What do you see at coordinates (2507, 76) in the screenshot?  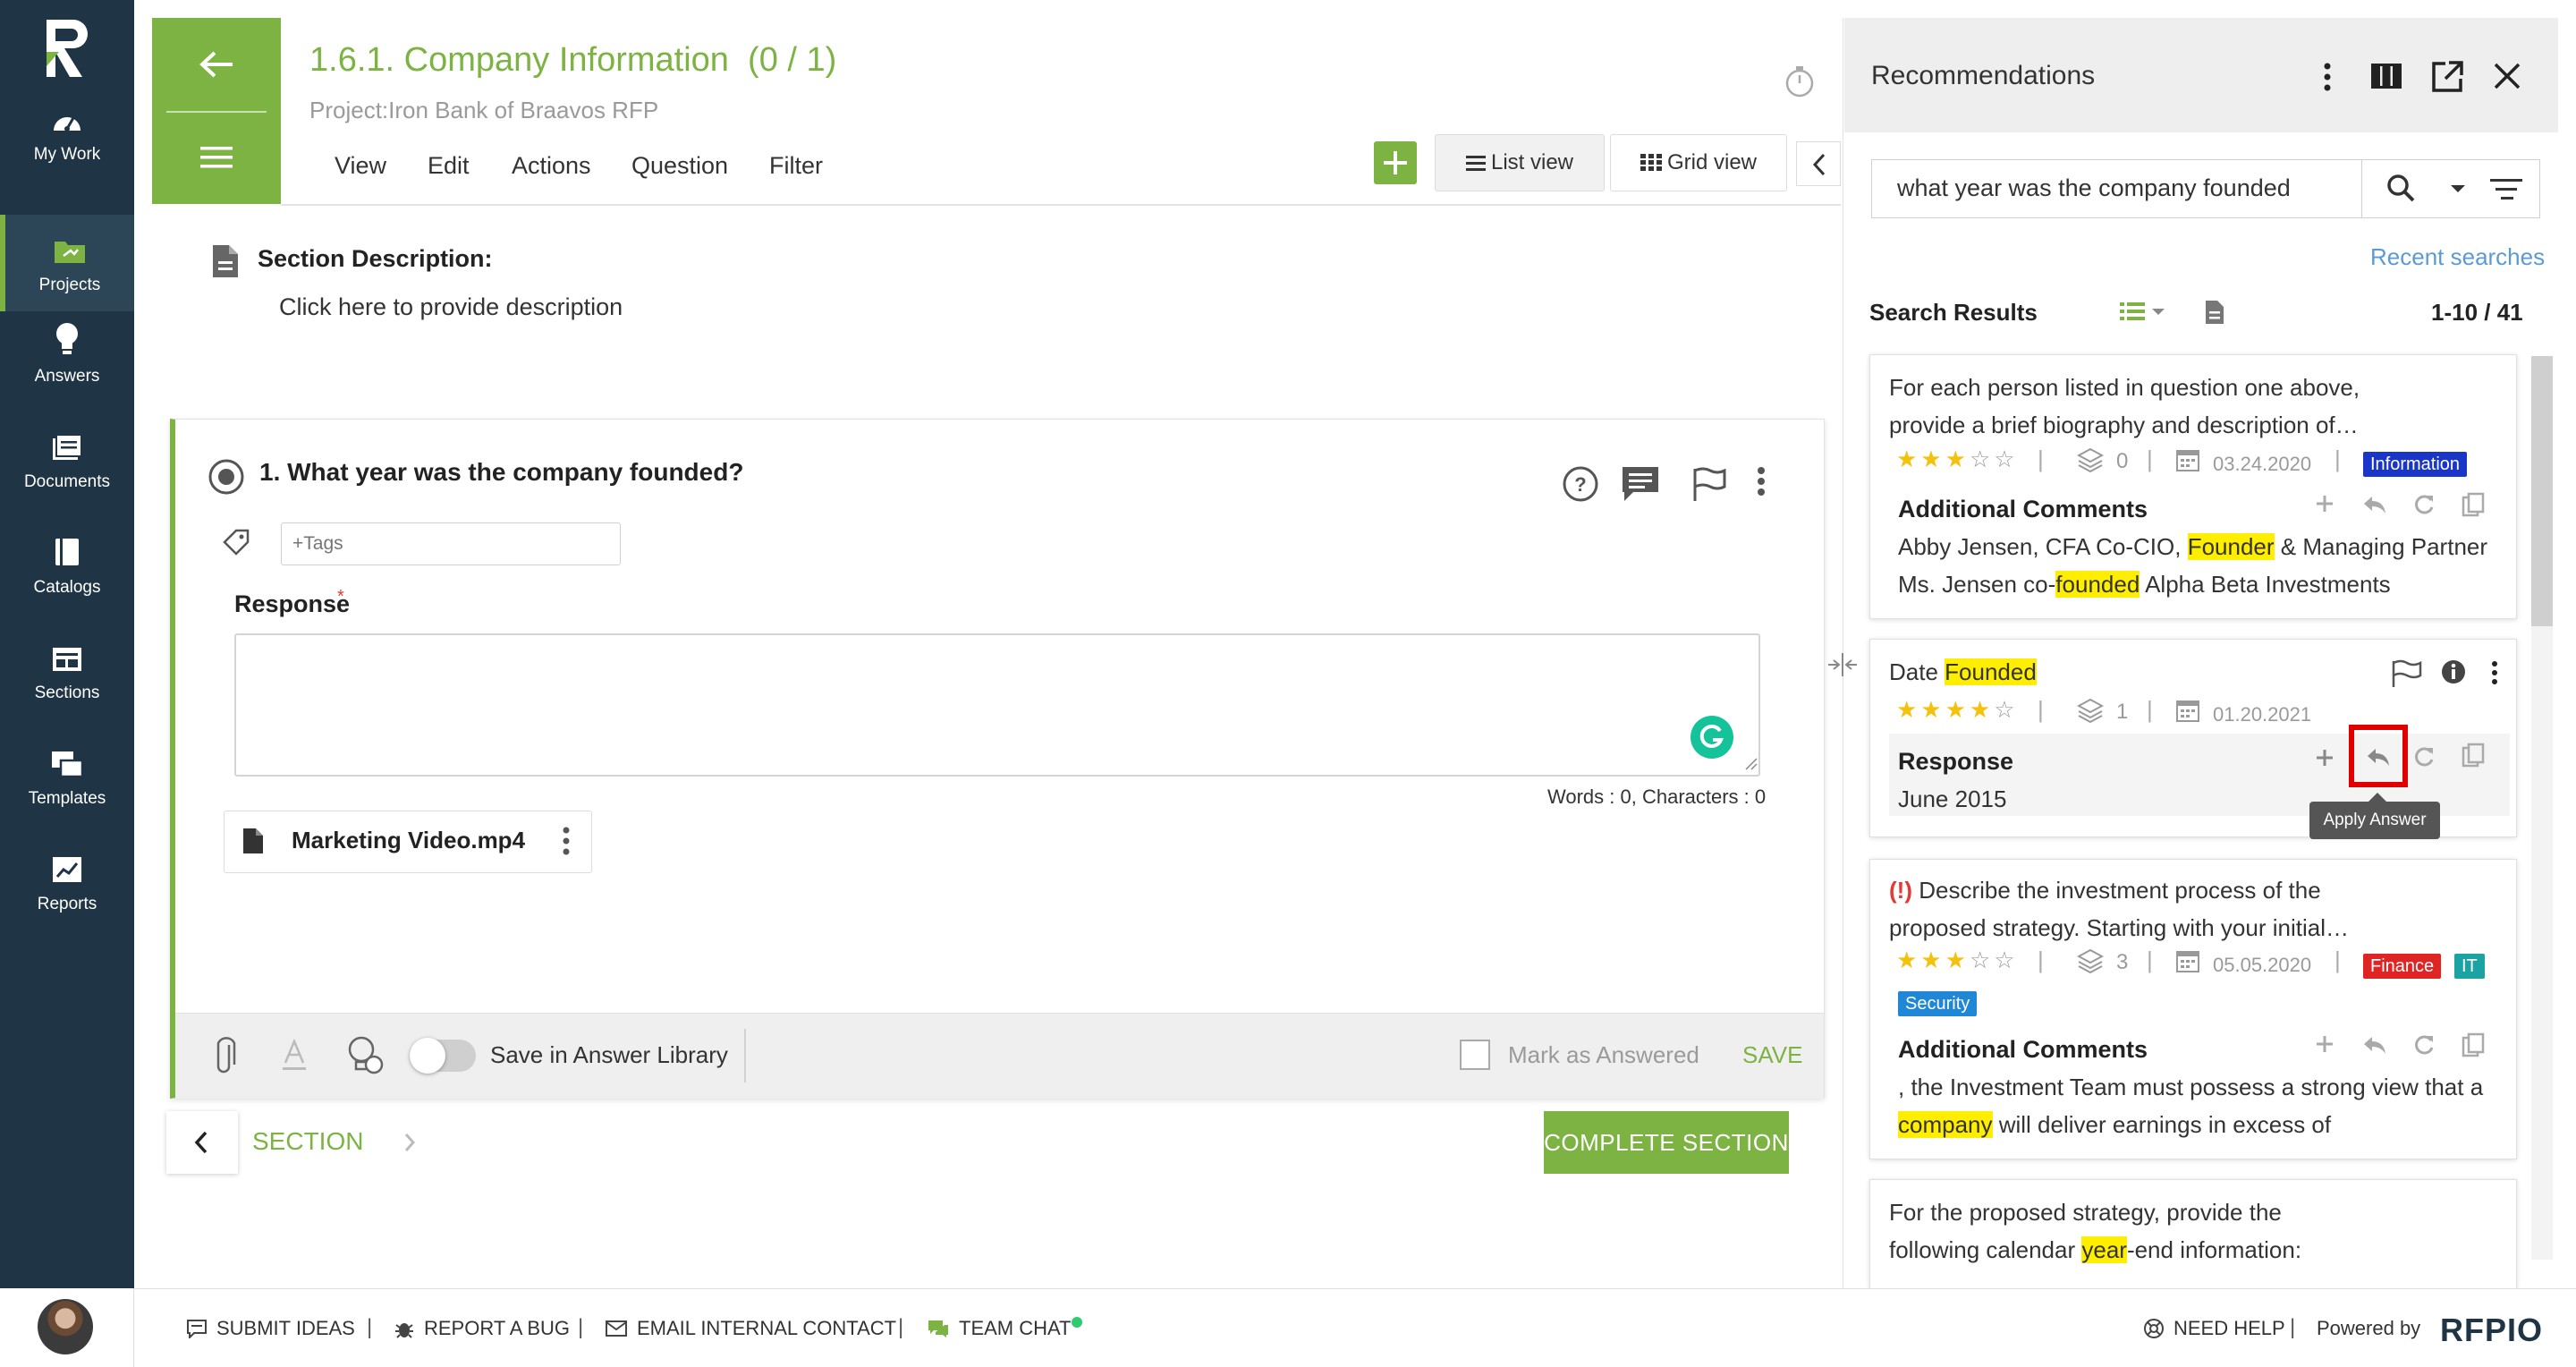 I see `close-icon` at bounding box center [2507, 76].